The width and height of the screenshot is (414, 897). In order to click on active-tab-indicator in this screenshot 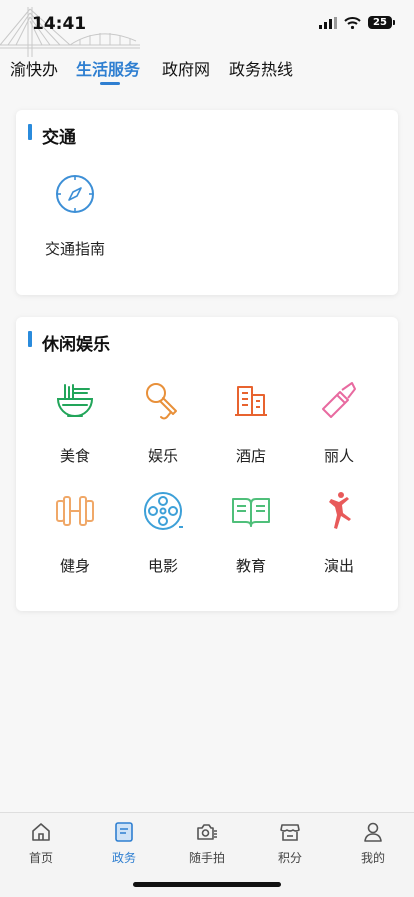, I will do `click(110, 83)`.